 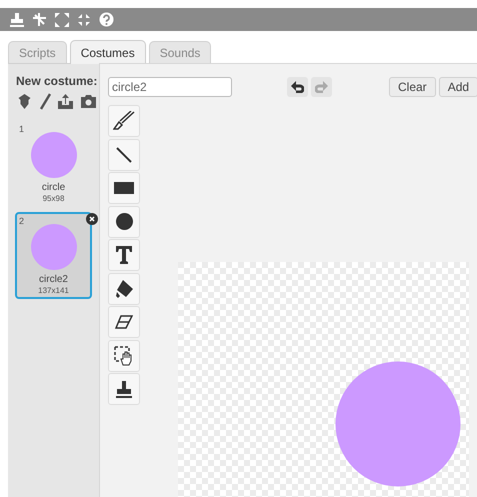 I want to click on name-field: circle2, so click(x=170, y=87).